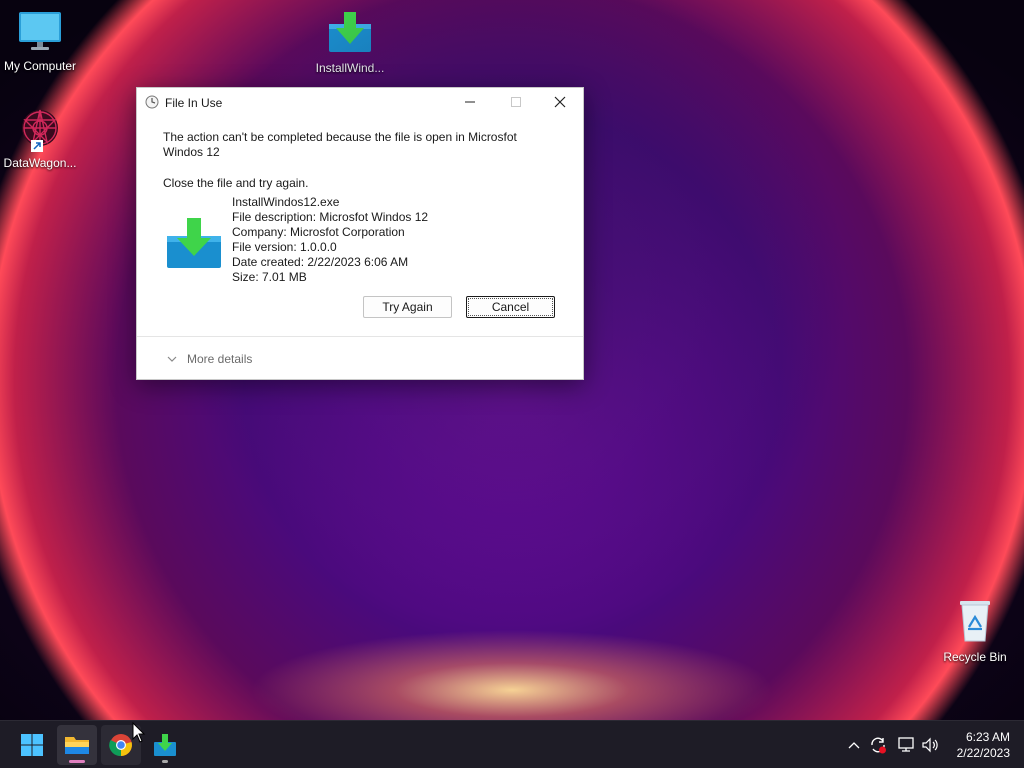  I want to click on shortcut-arrow-icon, so click(37, 146).